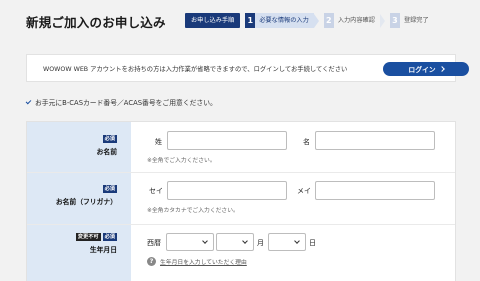  Describe the element at coordinates (86, 195) in the screenshot. I see `kana-field-label: 必須 お名前（フリガナ）` at that location.